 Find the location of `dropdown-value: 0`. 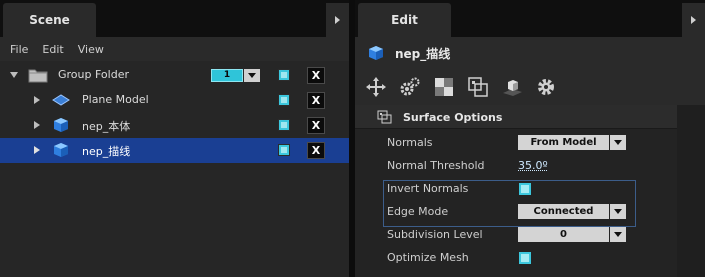

dropdown-value: 0 is located at coordinates (563, 234).